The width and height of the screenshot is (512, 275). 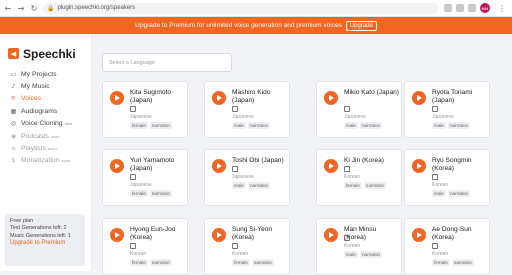 What do you see at coordinates (38, 228) in the screenshot?
I see `text-generations-left: Text Generations left: 2` at bounding box center [38, 228].